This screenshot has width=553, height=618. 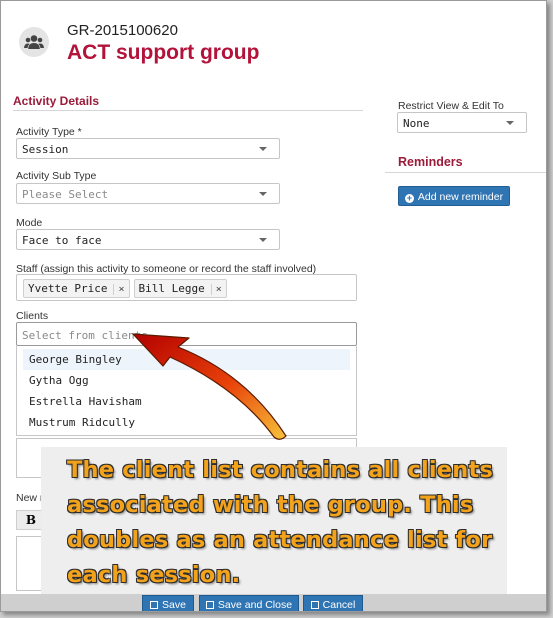 What do you see at coordinates (148, 193) in the screenshot?
I see `activity-sub-type-select: Please Select` at bounding box center [148, 193].